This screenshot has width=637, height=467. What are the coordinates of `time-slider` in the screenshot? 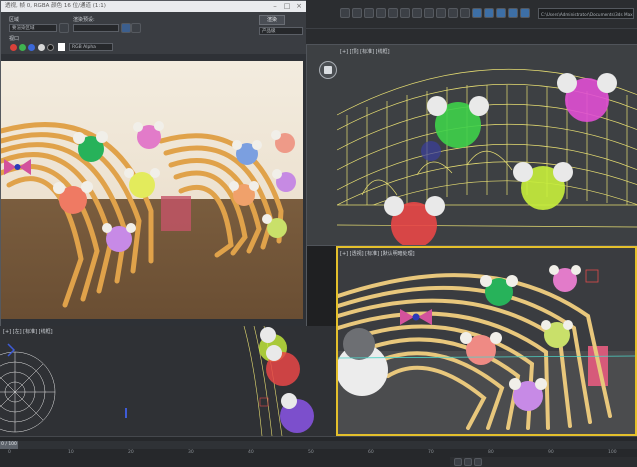 It's located at (318, 445).